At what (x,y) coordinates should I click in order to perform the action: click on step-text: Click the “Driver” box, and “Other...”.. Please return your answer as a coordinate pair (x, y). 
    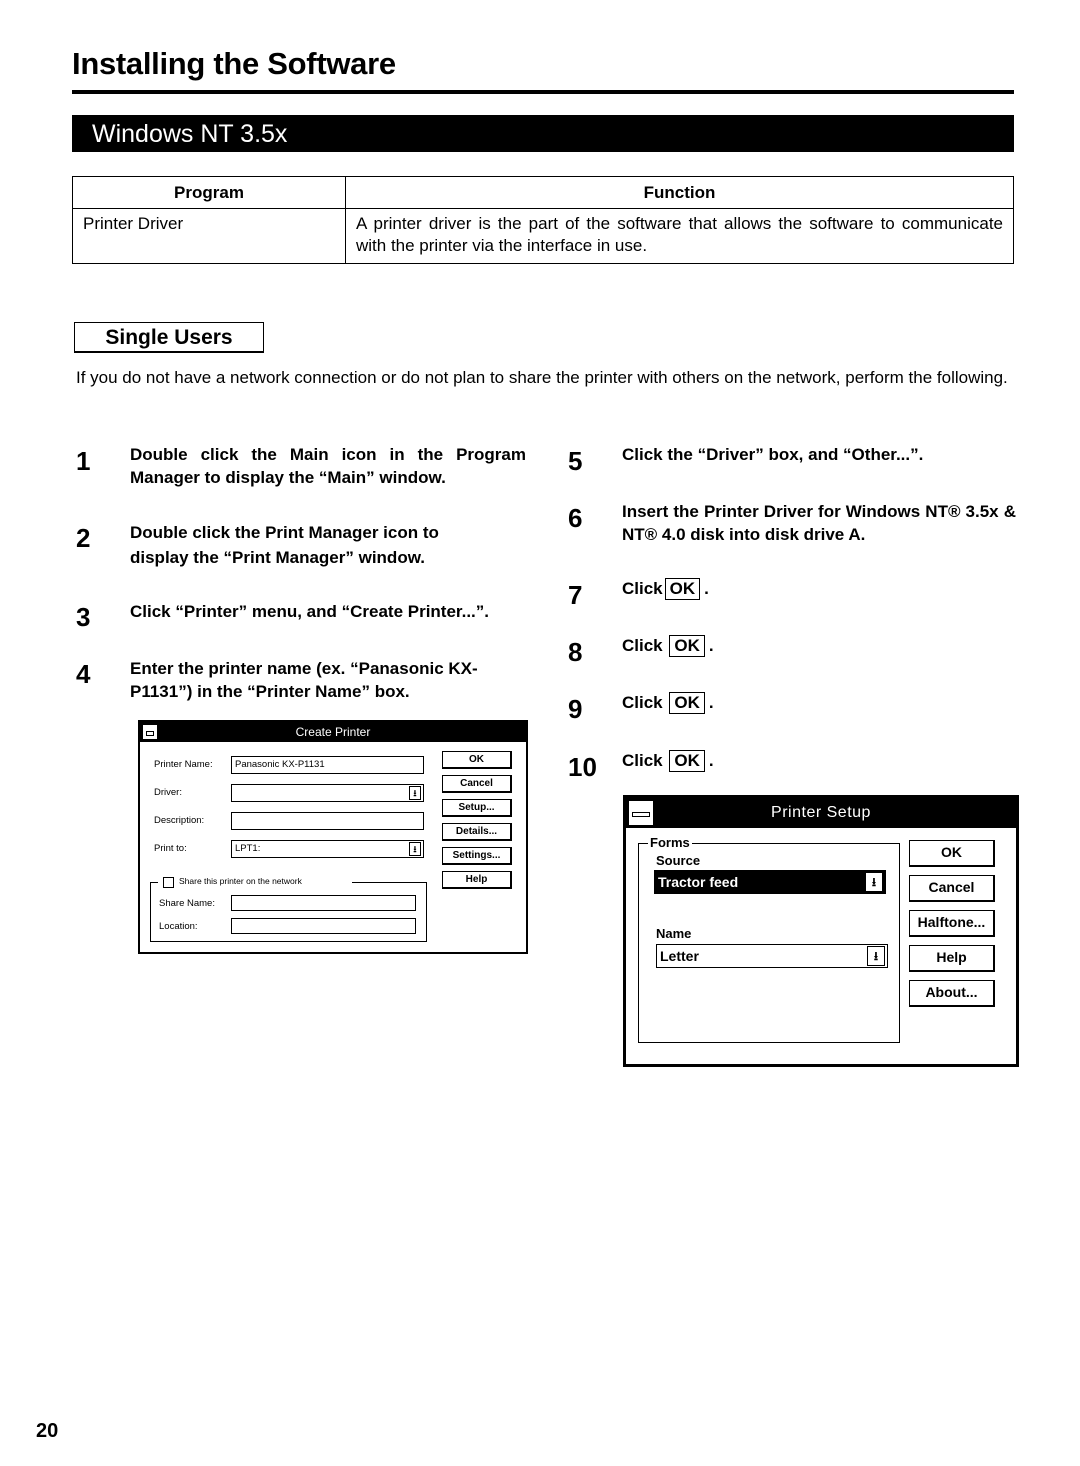
    Looking at the image, I should click on (773, 454).